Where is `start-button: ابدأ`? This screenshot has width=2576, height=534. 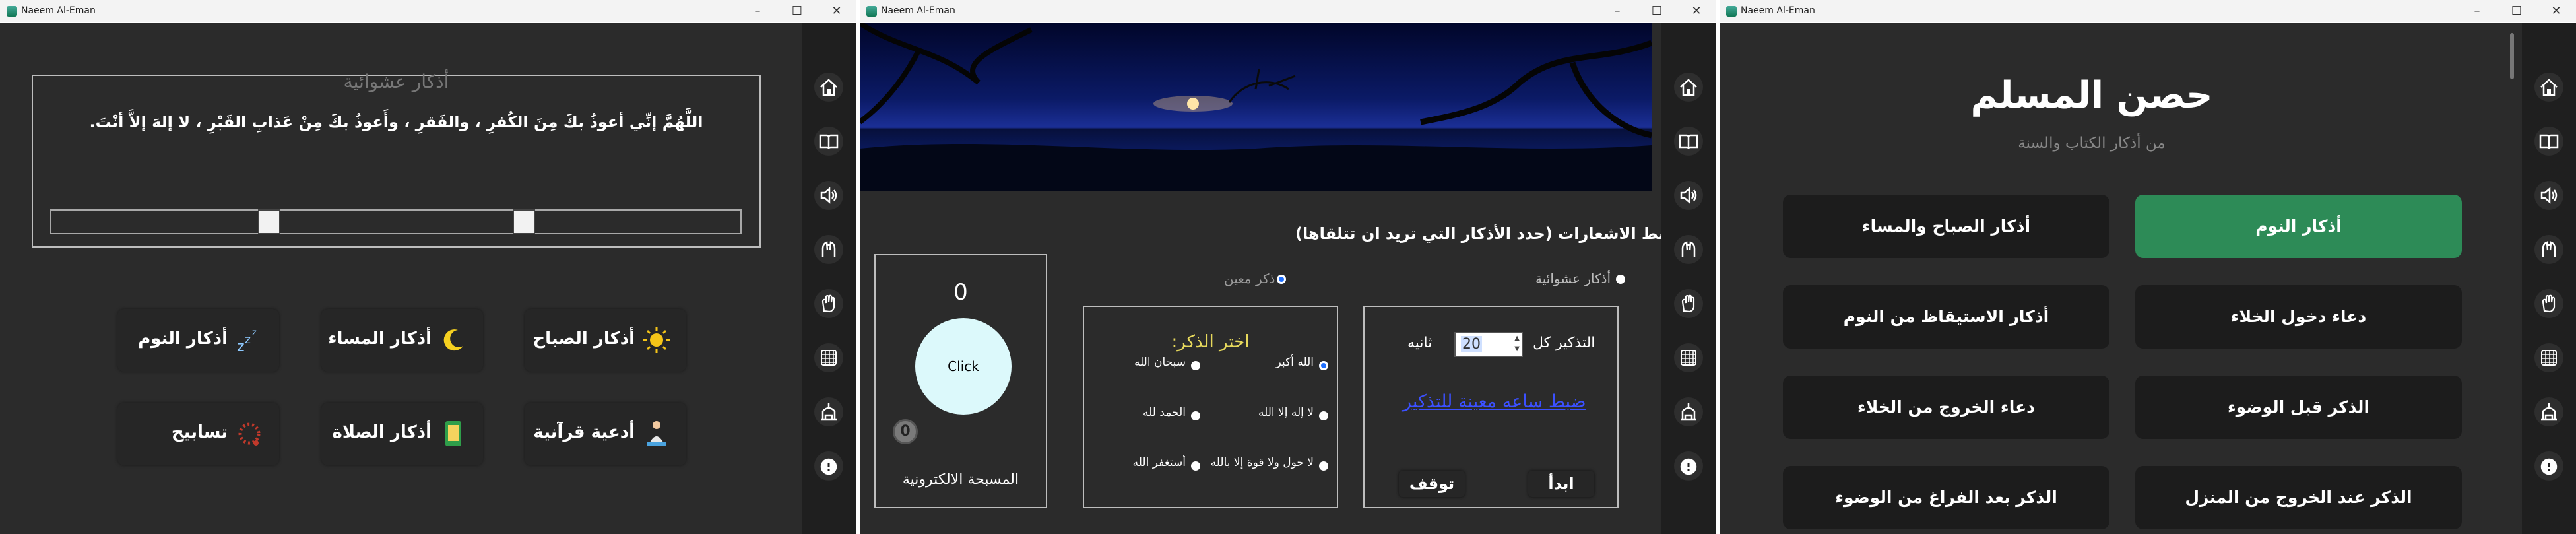
start-button: ابدأ is located at coordinates (1561, 484).